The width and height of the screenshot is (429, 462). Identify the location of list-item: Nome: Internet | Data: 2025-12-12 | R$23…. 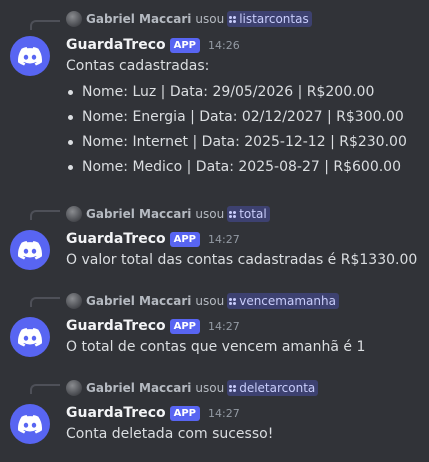
(236, 145).